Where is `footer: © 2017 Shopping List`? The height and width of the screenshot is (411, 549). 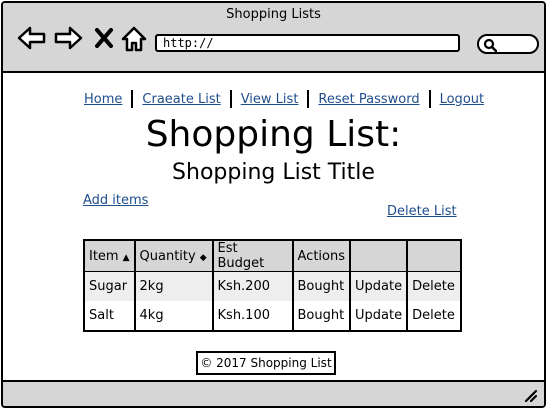
footer: © 2017 Shopping List is located at coordinates (266, 363).